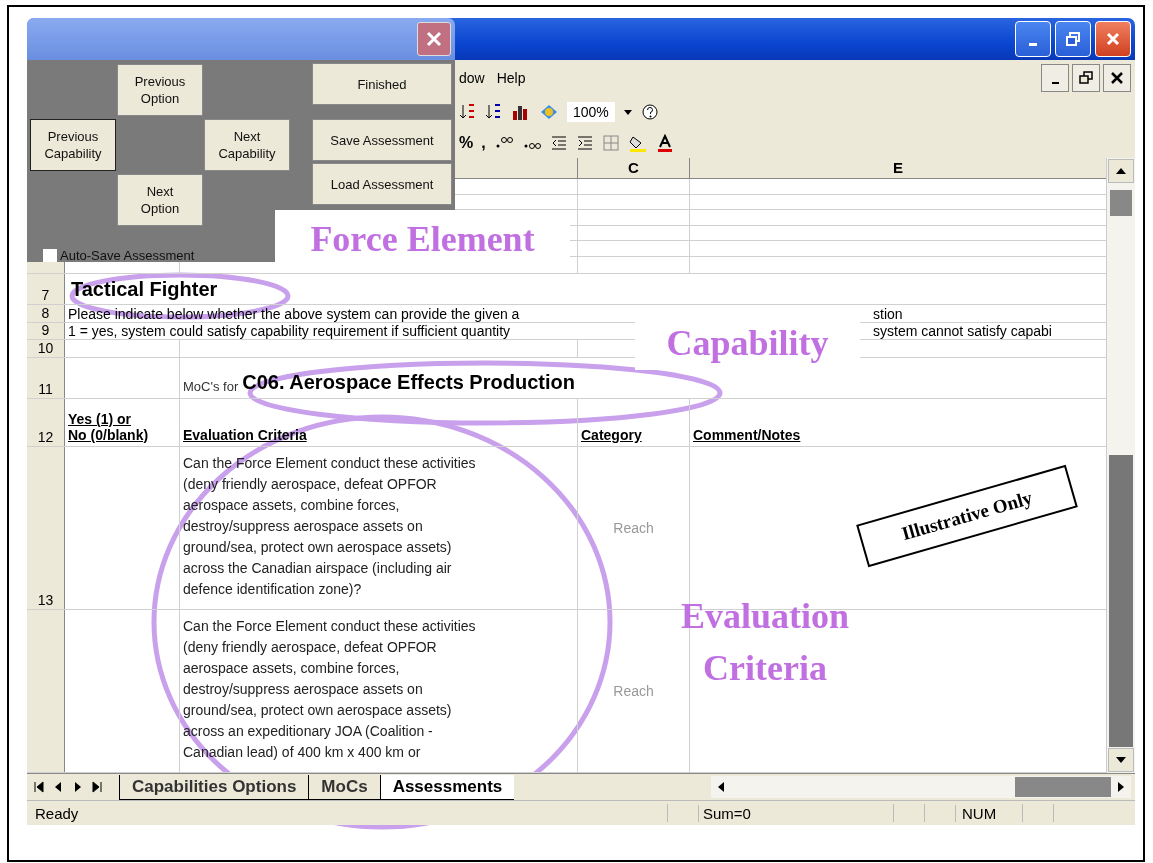 The width and height of the screenshot is (1153, 863). Describe the element at coordinates (988, 813) in the screenshot. I see `num-lock-indicator: NUM` at that location.